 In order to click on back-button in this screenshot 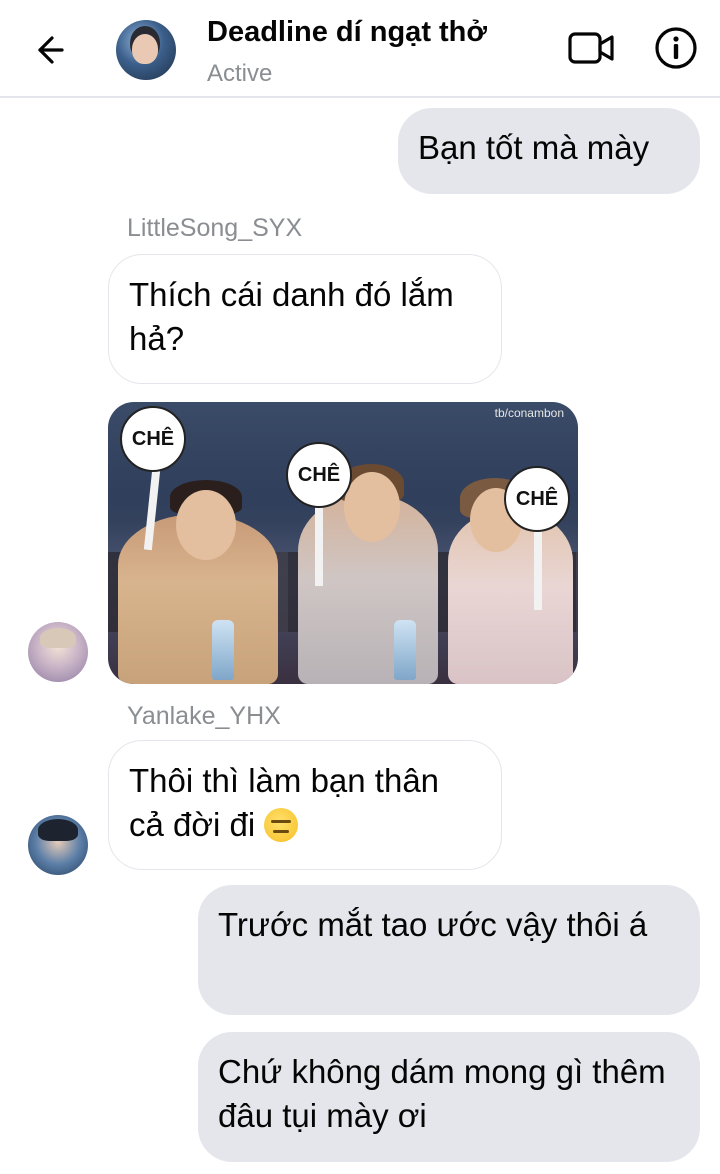, I will do `click(48, 50)`.